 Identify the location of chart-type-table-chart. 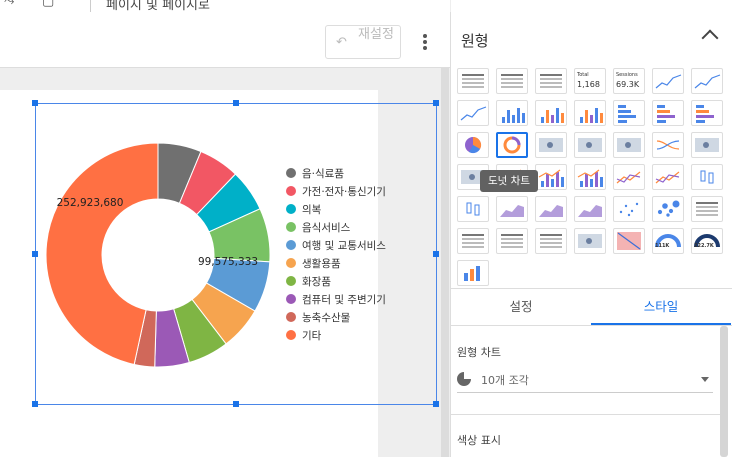
(473, 81).